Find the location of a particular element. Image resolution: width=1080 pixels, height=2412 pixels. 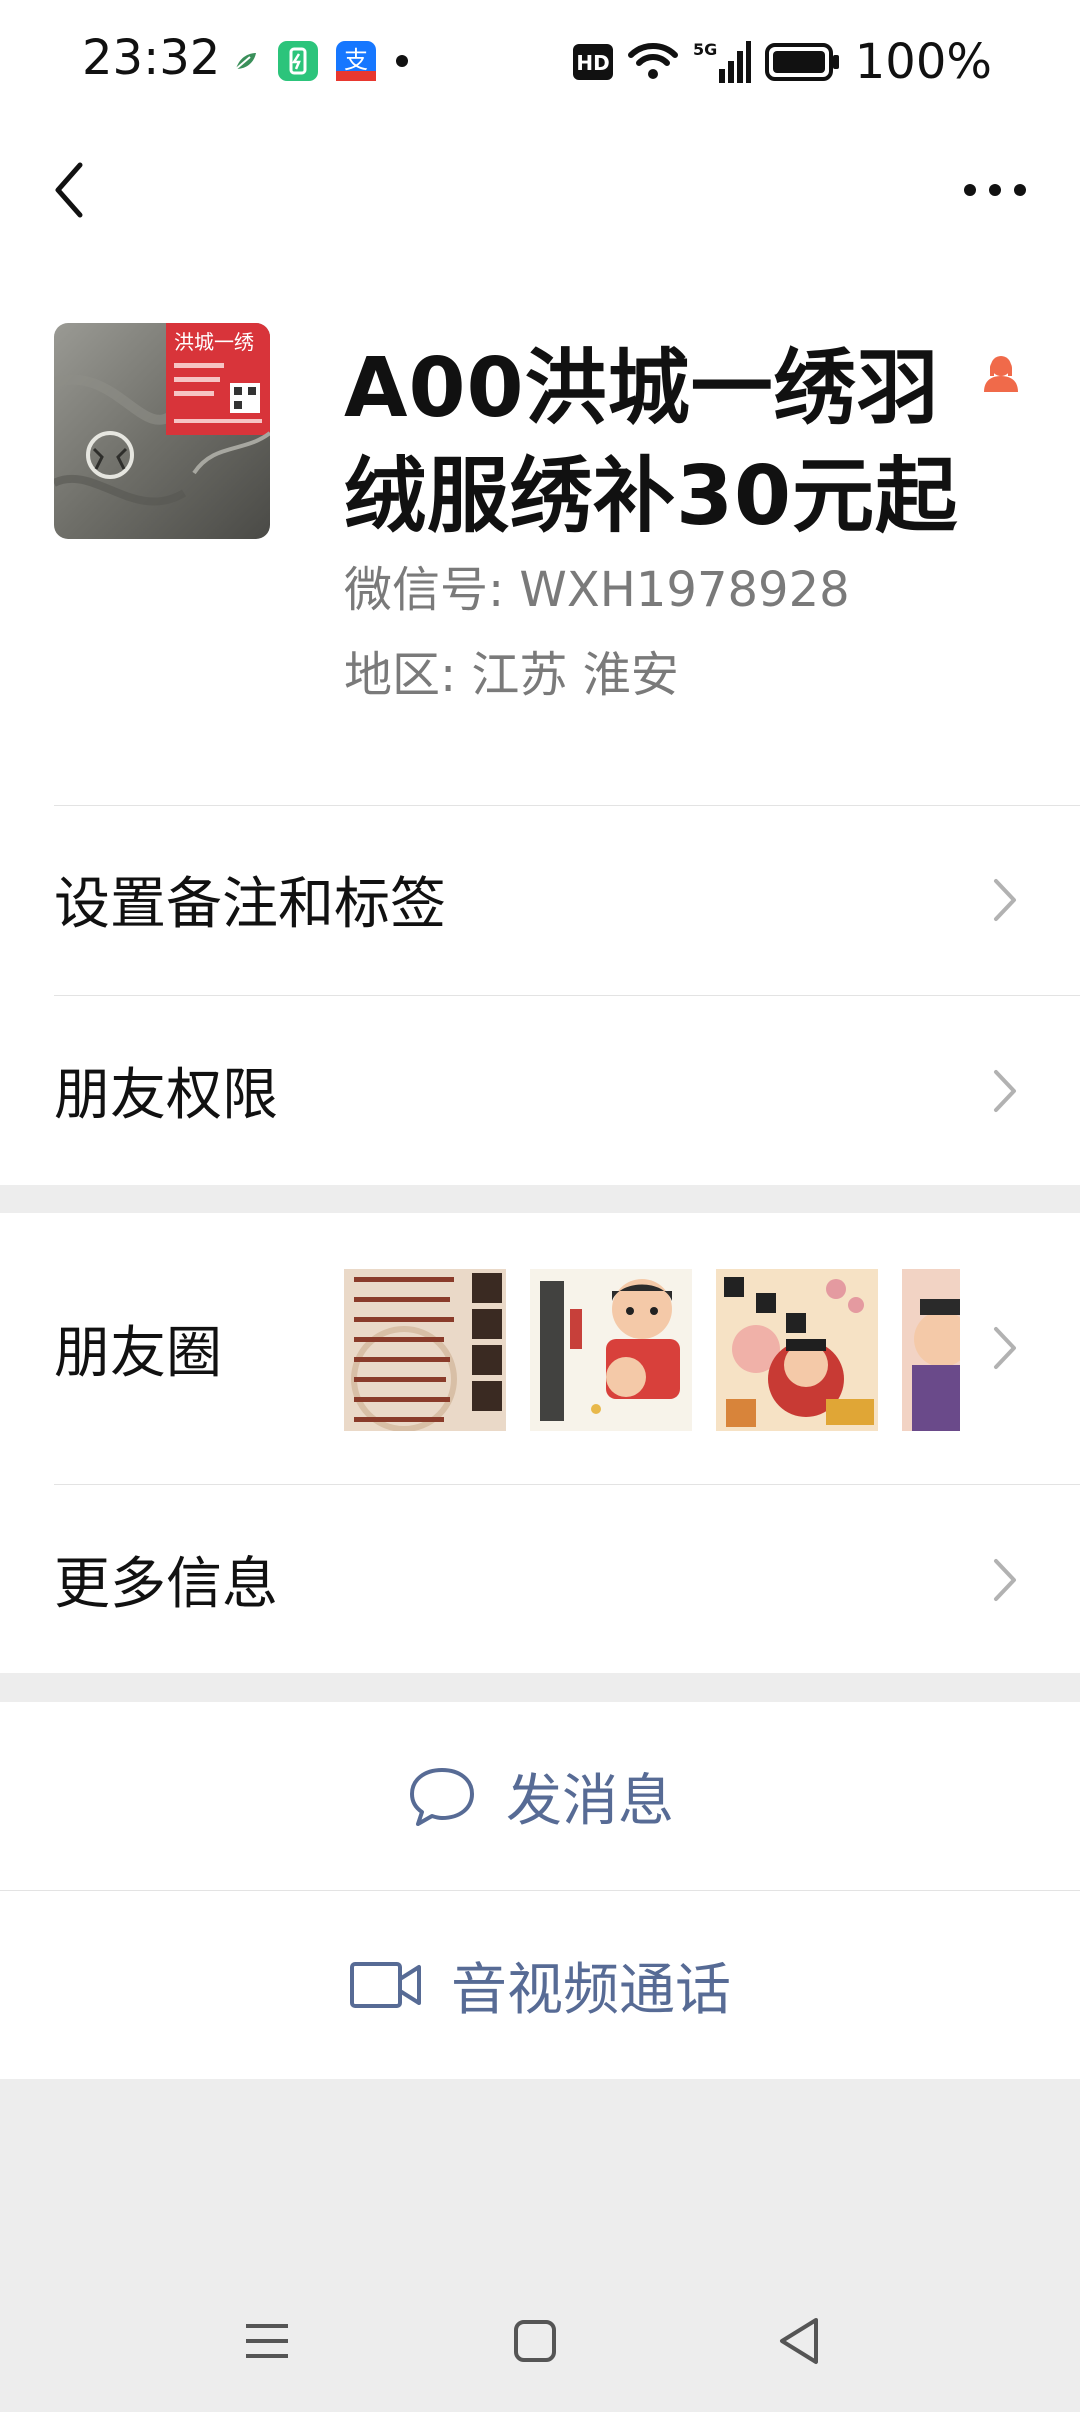

back-button is located at coordinates (75, 190).